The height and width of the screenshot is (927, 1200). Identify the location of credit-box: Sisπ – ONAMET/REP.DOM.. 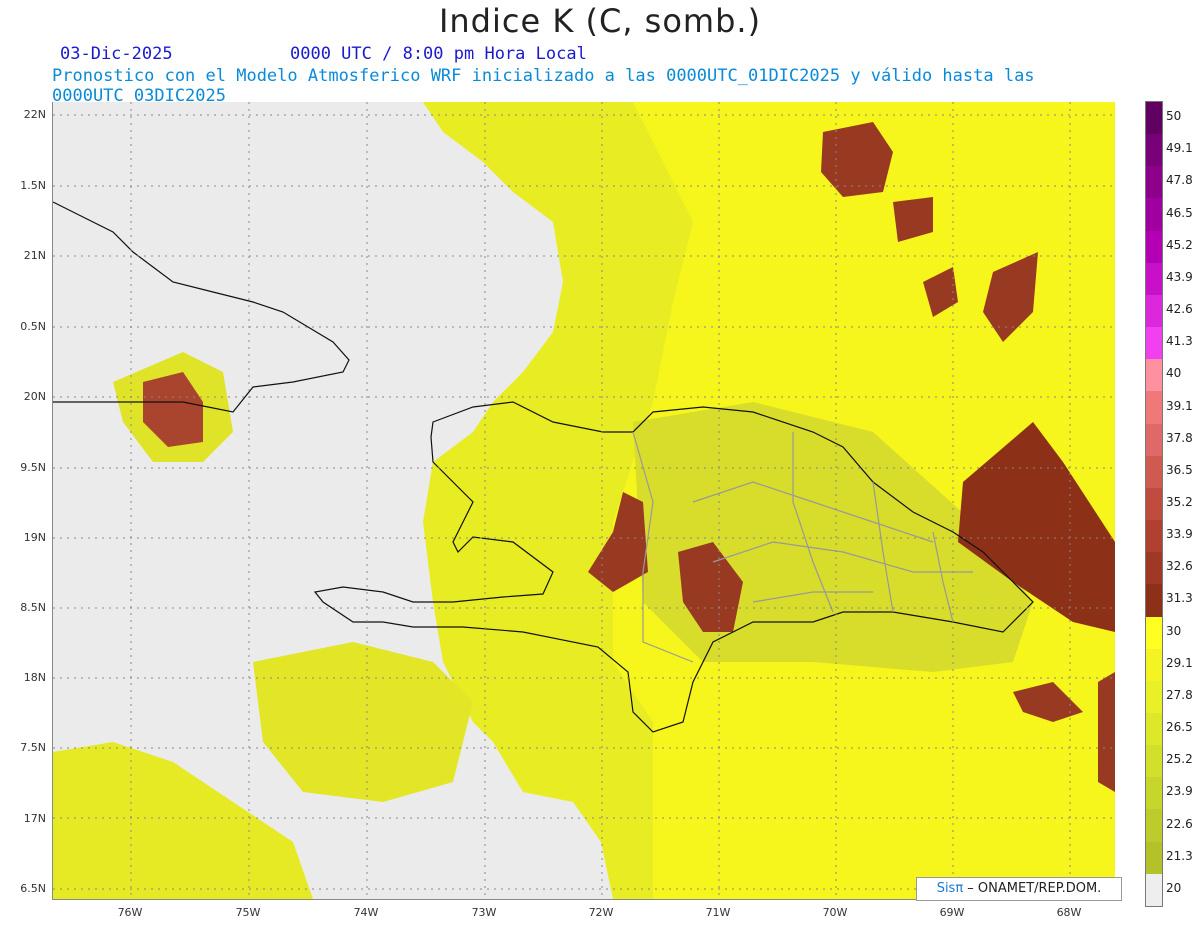
(1019, 889).